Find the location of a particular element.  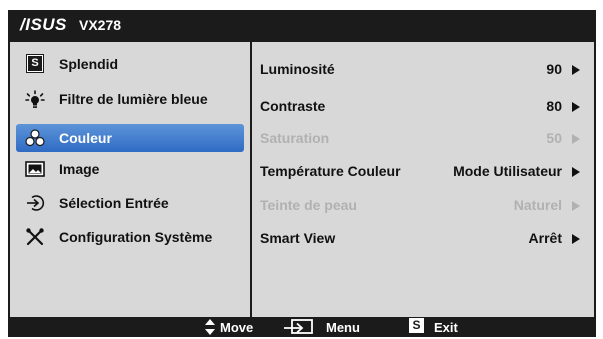

menu-enter-icon is located at coordinates (299, 328).